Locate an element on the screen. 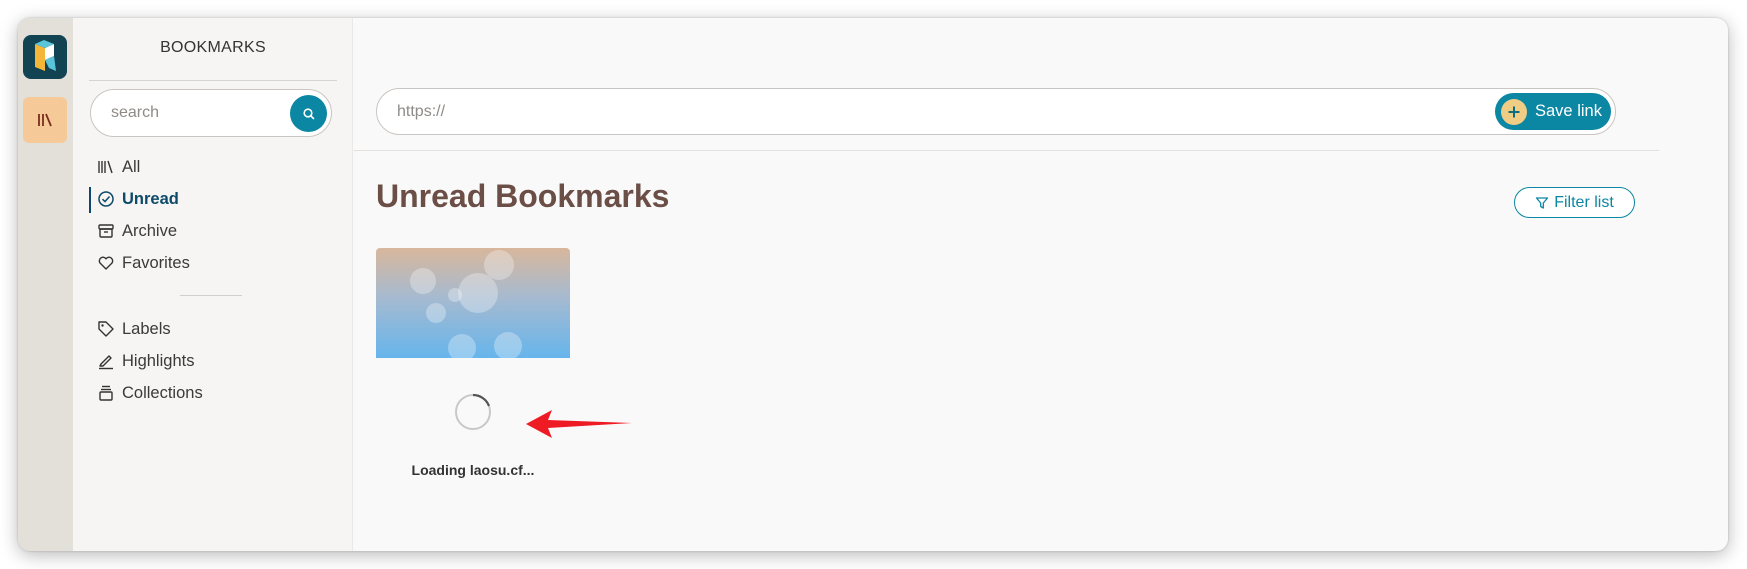 The height and width of the screenshot is (569, 1747). loading-spinner-icon is located at coordinates (473, 412).